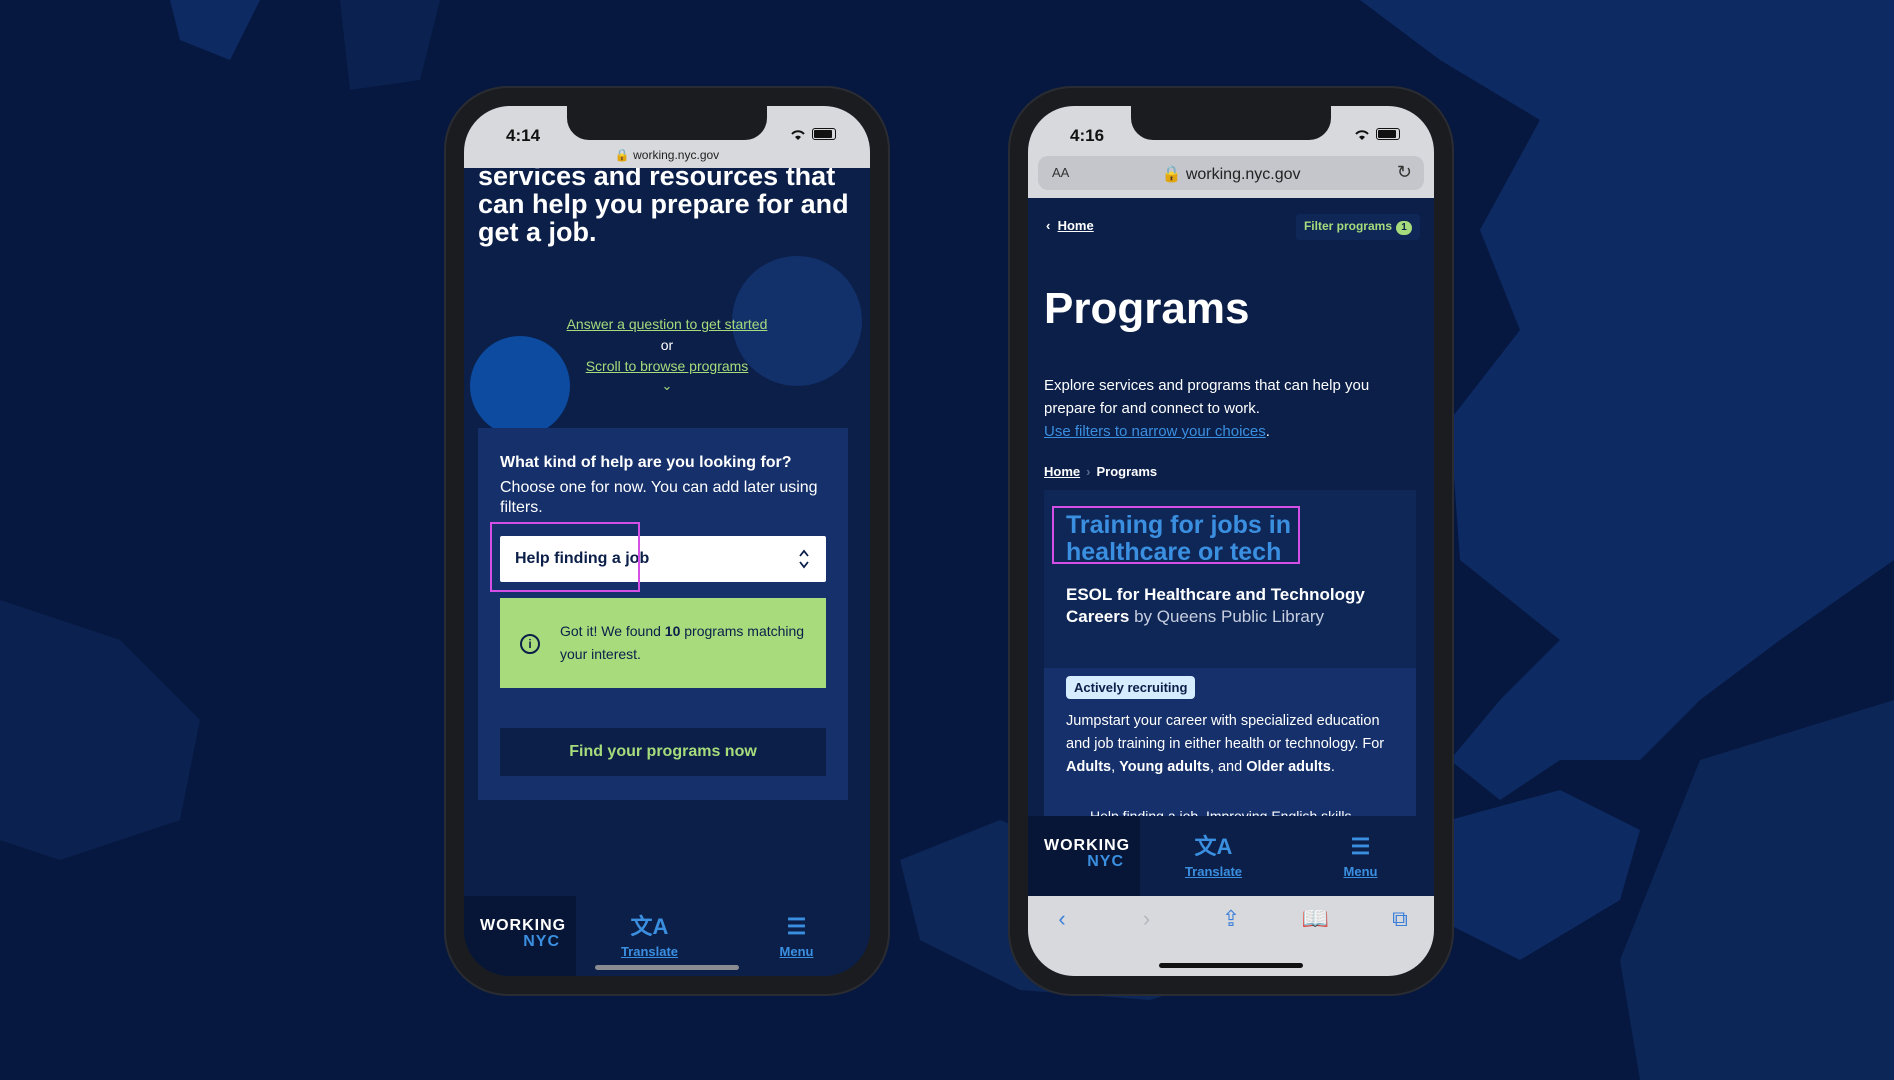 The width and height of the screenshot is (1894, 1080). I want to click on find-programs-button: Find your programs now, so click(663, 752).